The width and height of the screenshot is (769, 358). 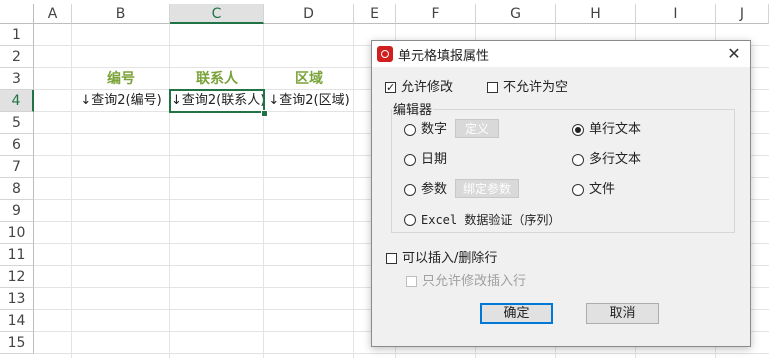 What do you see at coordinates (121, 101) in the screenshot?
I see `cell-b4: ↓查询2(编号)` at bounding box center [121, 101].